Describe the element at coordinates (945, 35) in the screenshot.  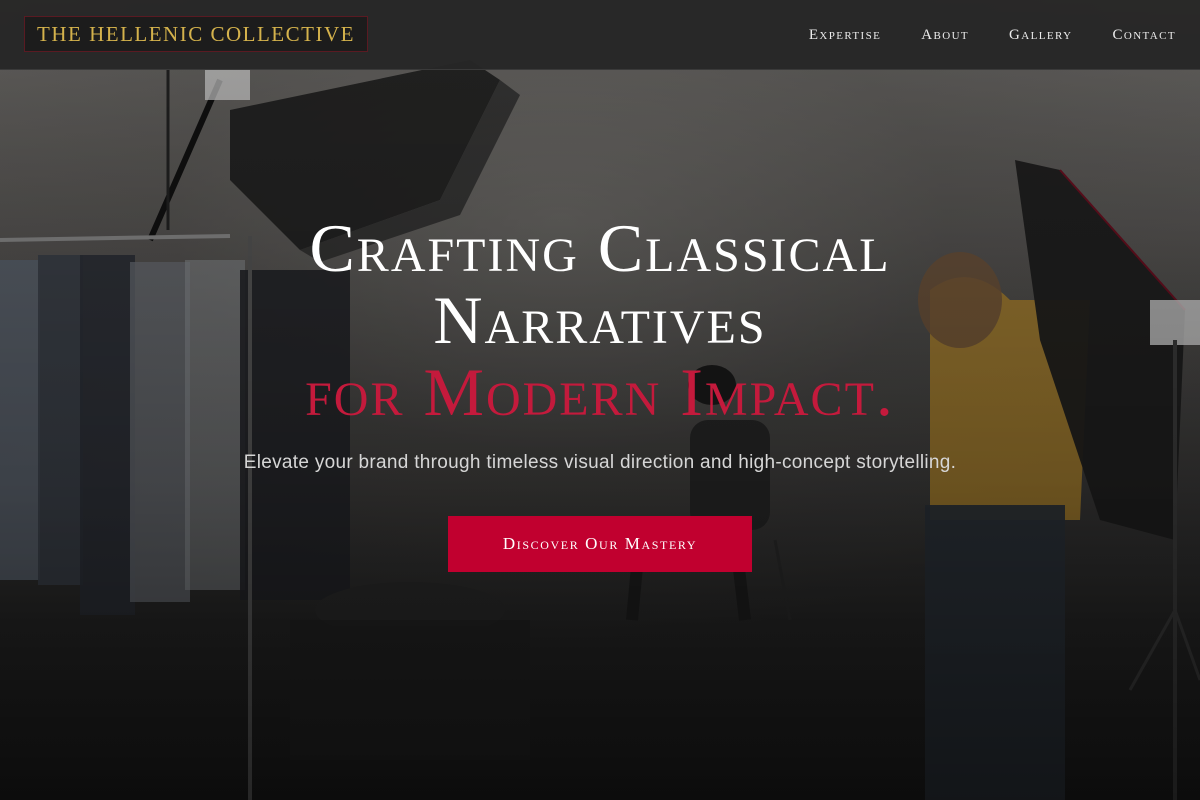
I see `nav-link-about: About` at that location.